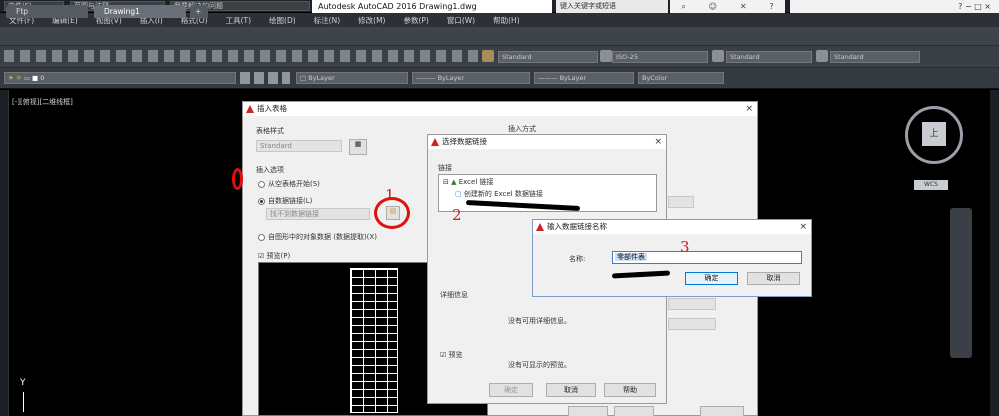 The width and height of the screenshot is (999, 416). What do you see at coordinates (261, 201) in the screenshot?
I see `radio-datalink` at bounding box center [261, 201].